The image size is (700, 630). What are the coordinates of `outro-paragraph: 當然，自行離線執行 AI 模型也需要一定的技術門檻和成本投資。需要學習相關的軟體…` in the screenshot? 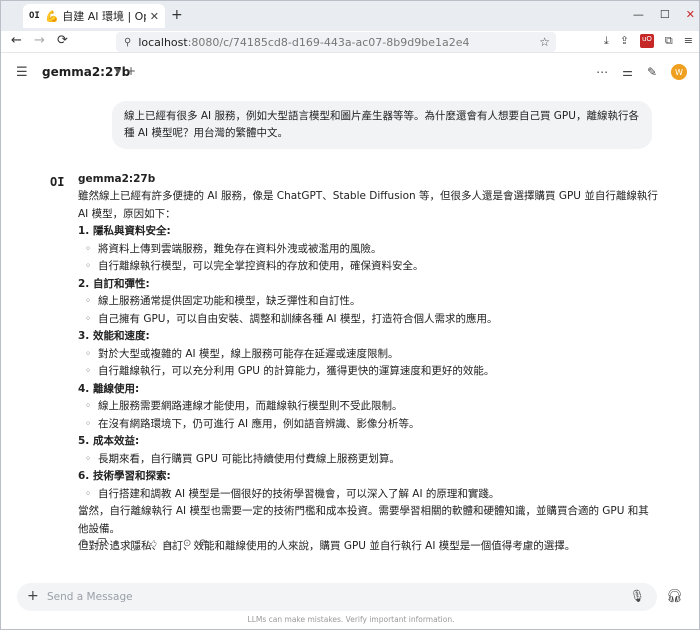 It's located at (363, 520).